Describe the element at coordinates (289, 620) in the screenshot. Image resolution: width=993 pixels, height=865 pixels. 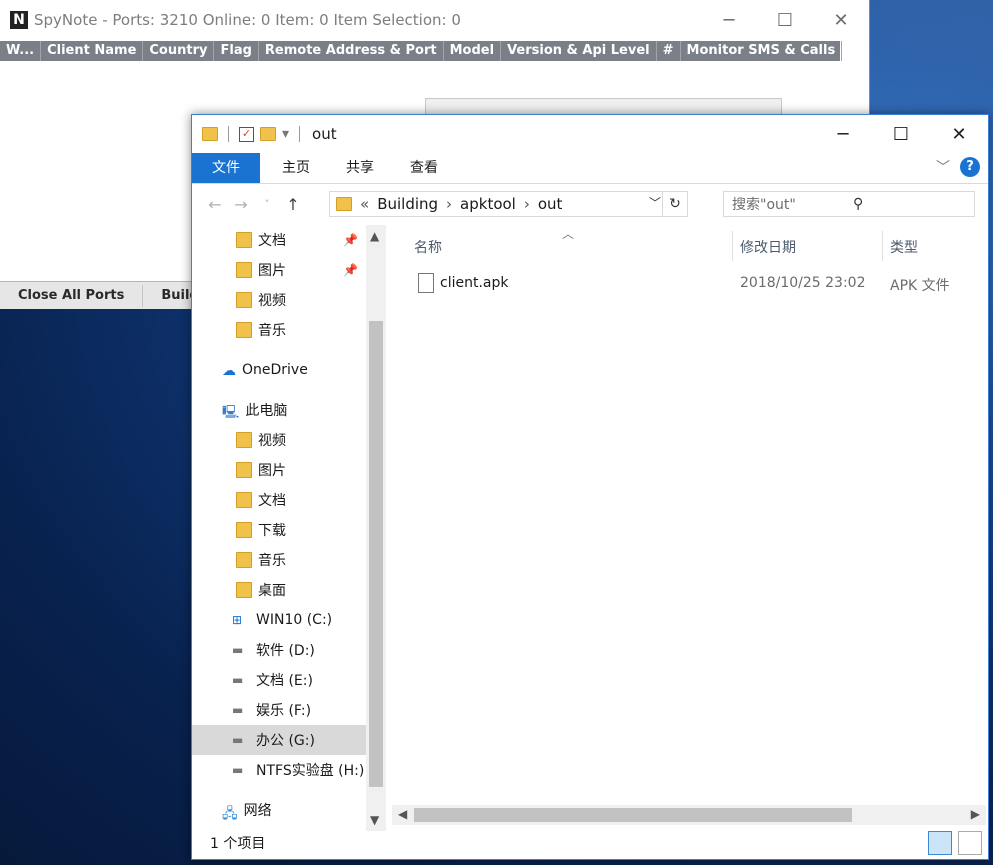
I see `nav-item-drive-c: ⊞ WIN10 (C:)` at that location.